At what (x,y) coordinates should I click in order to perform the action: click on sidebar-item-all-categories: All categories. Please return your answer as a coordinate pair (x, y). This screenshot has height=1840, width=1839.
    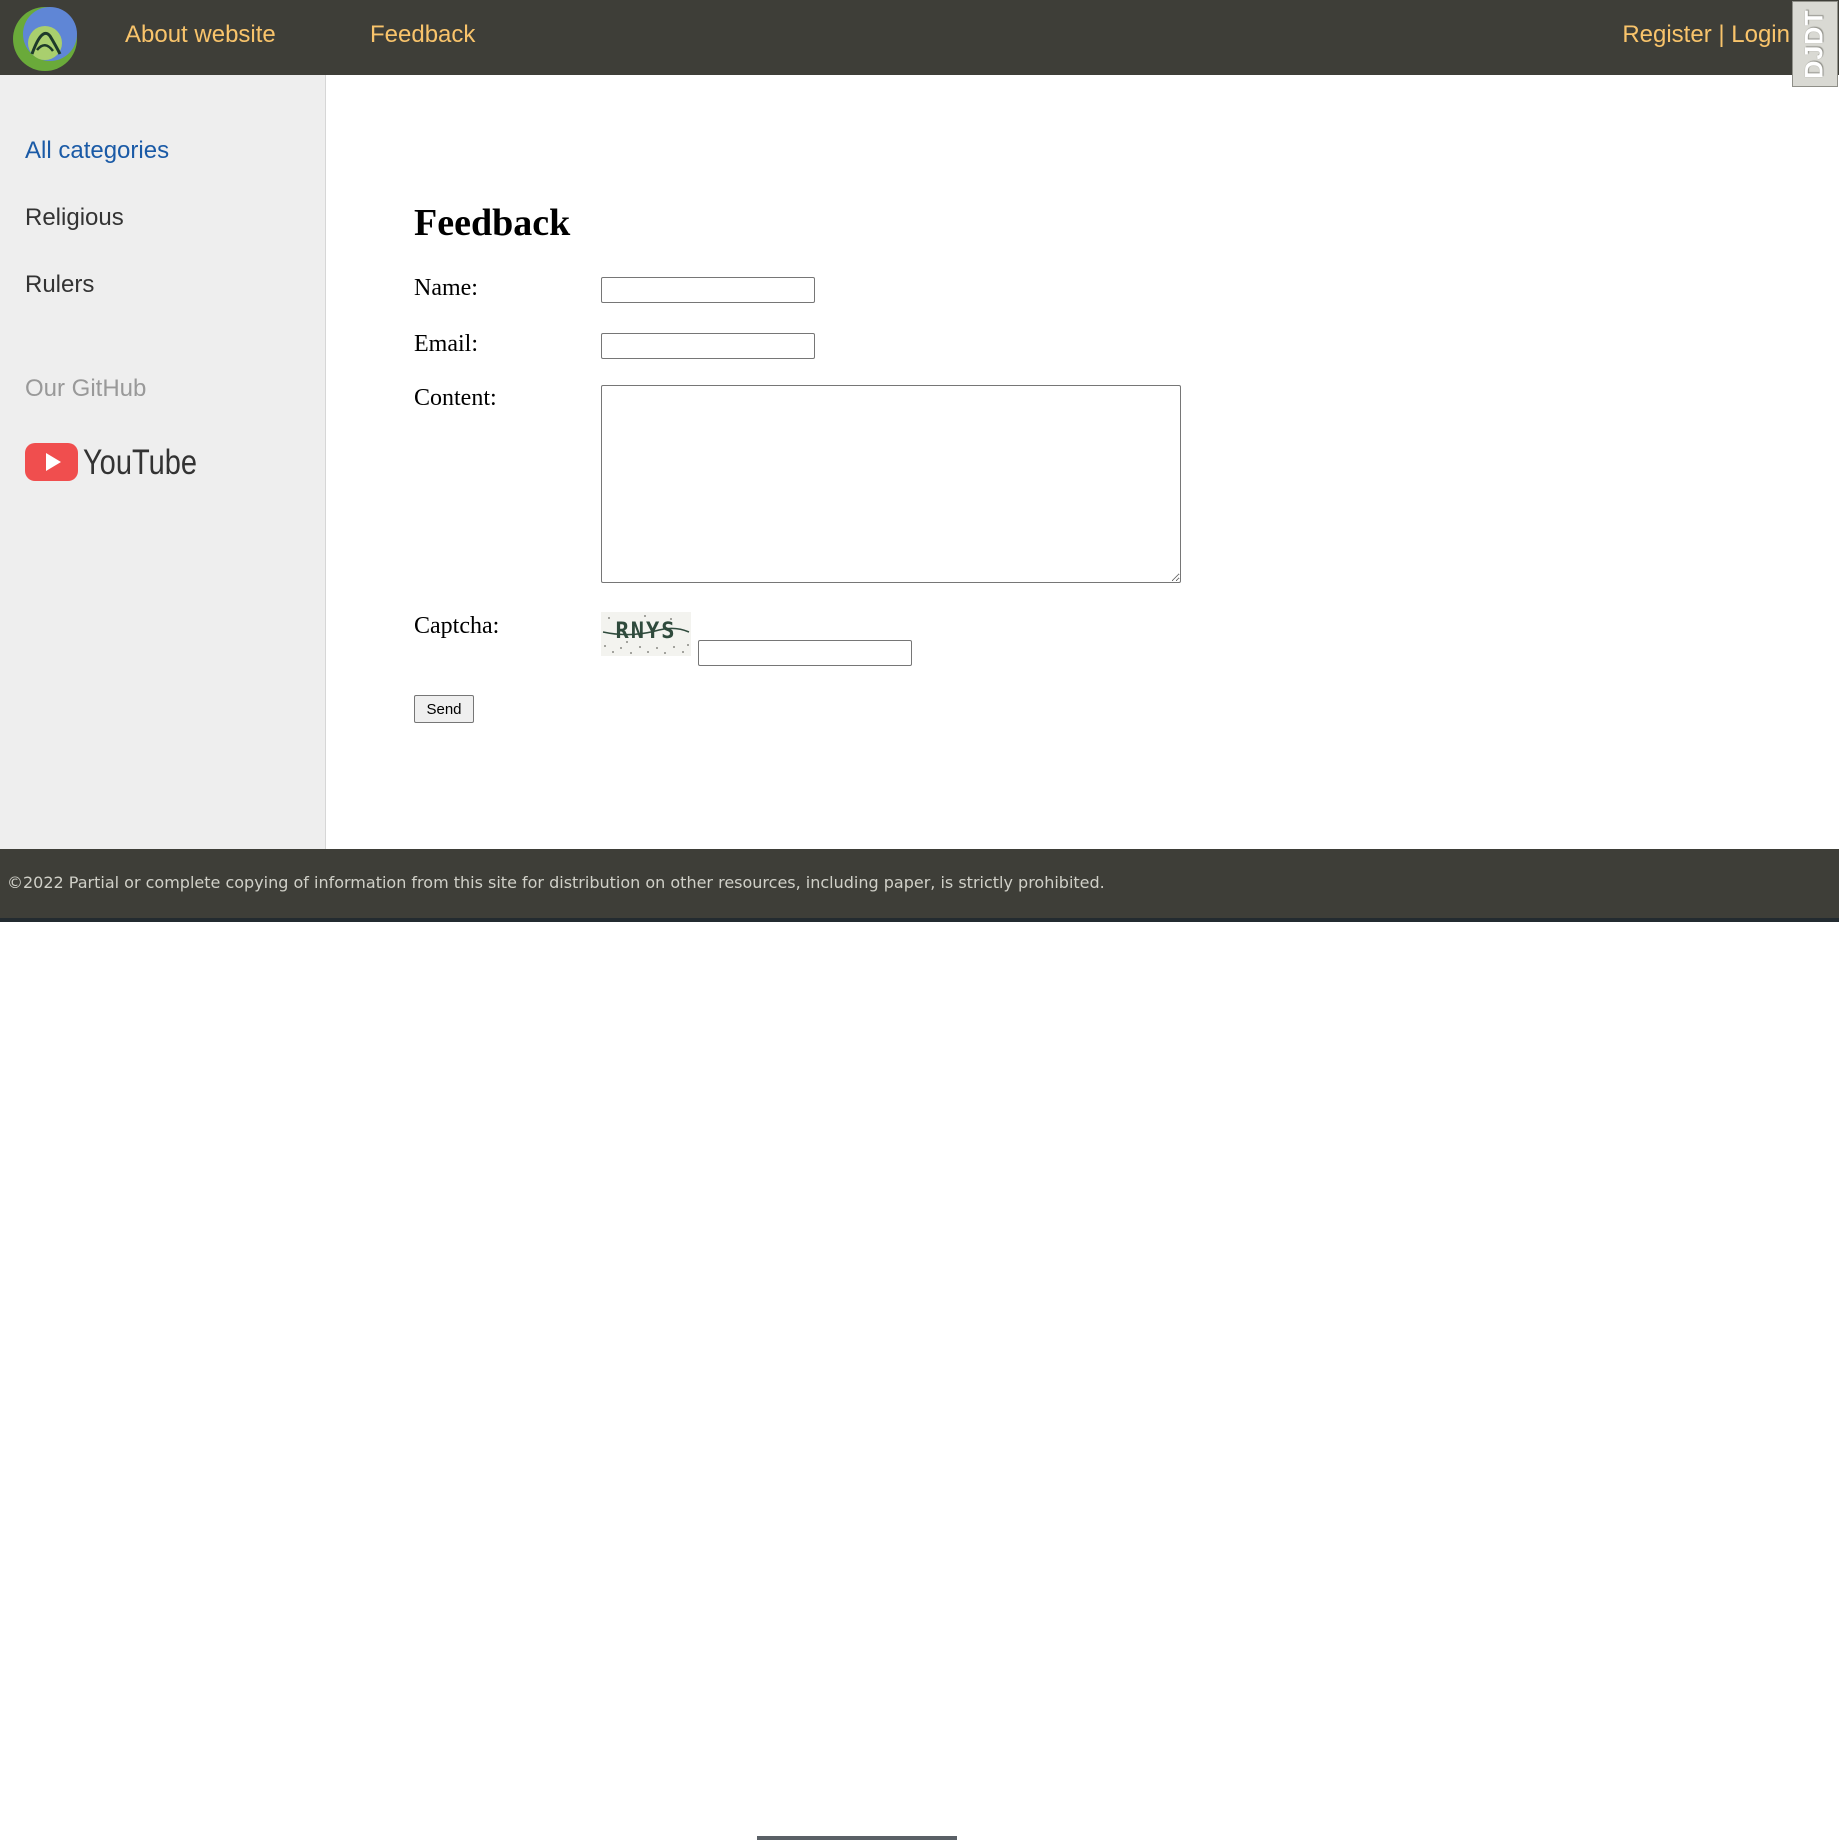
    Looking at the image, I should click on (97, 151).